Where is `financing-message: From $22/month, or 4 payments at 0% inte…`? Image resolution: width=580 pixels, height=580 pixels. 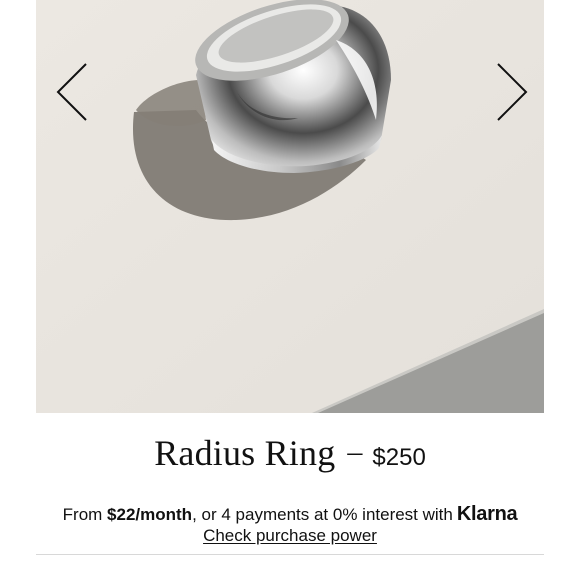
financing-message: From $22/month, or 4 payments at 0% inte… is located at coordinates (290, 514).